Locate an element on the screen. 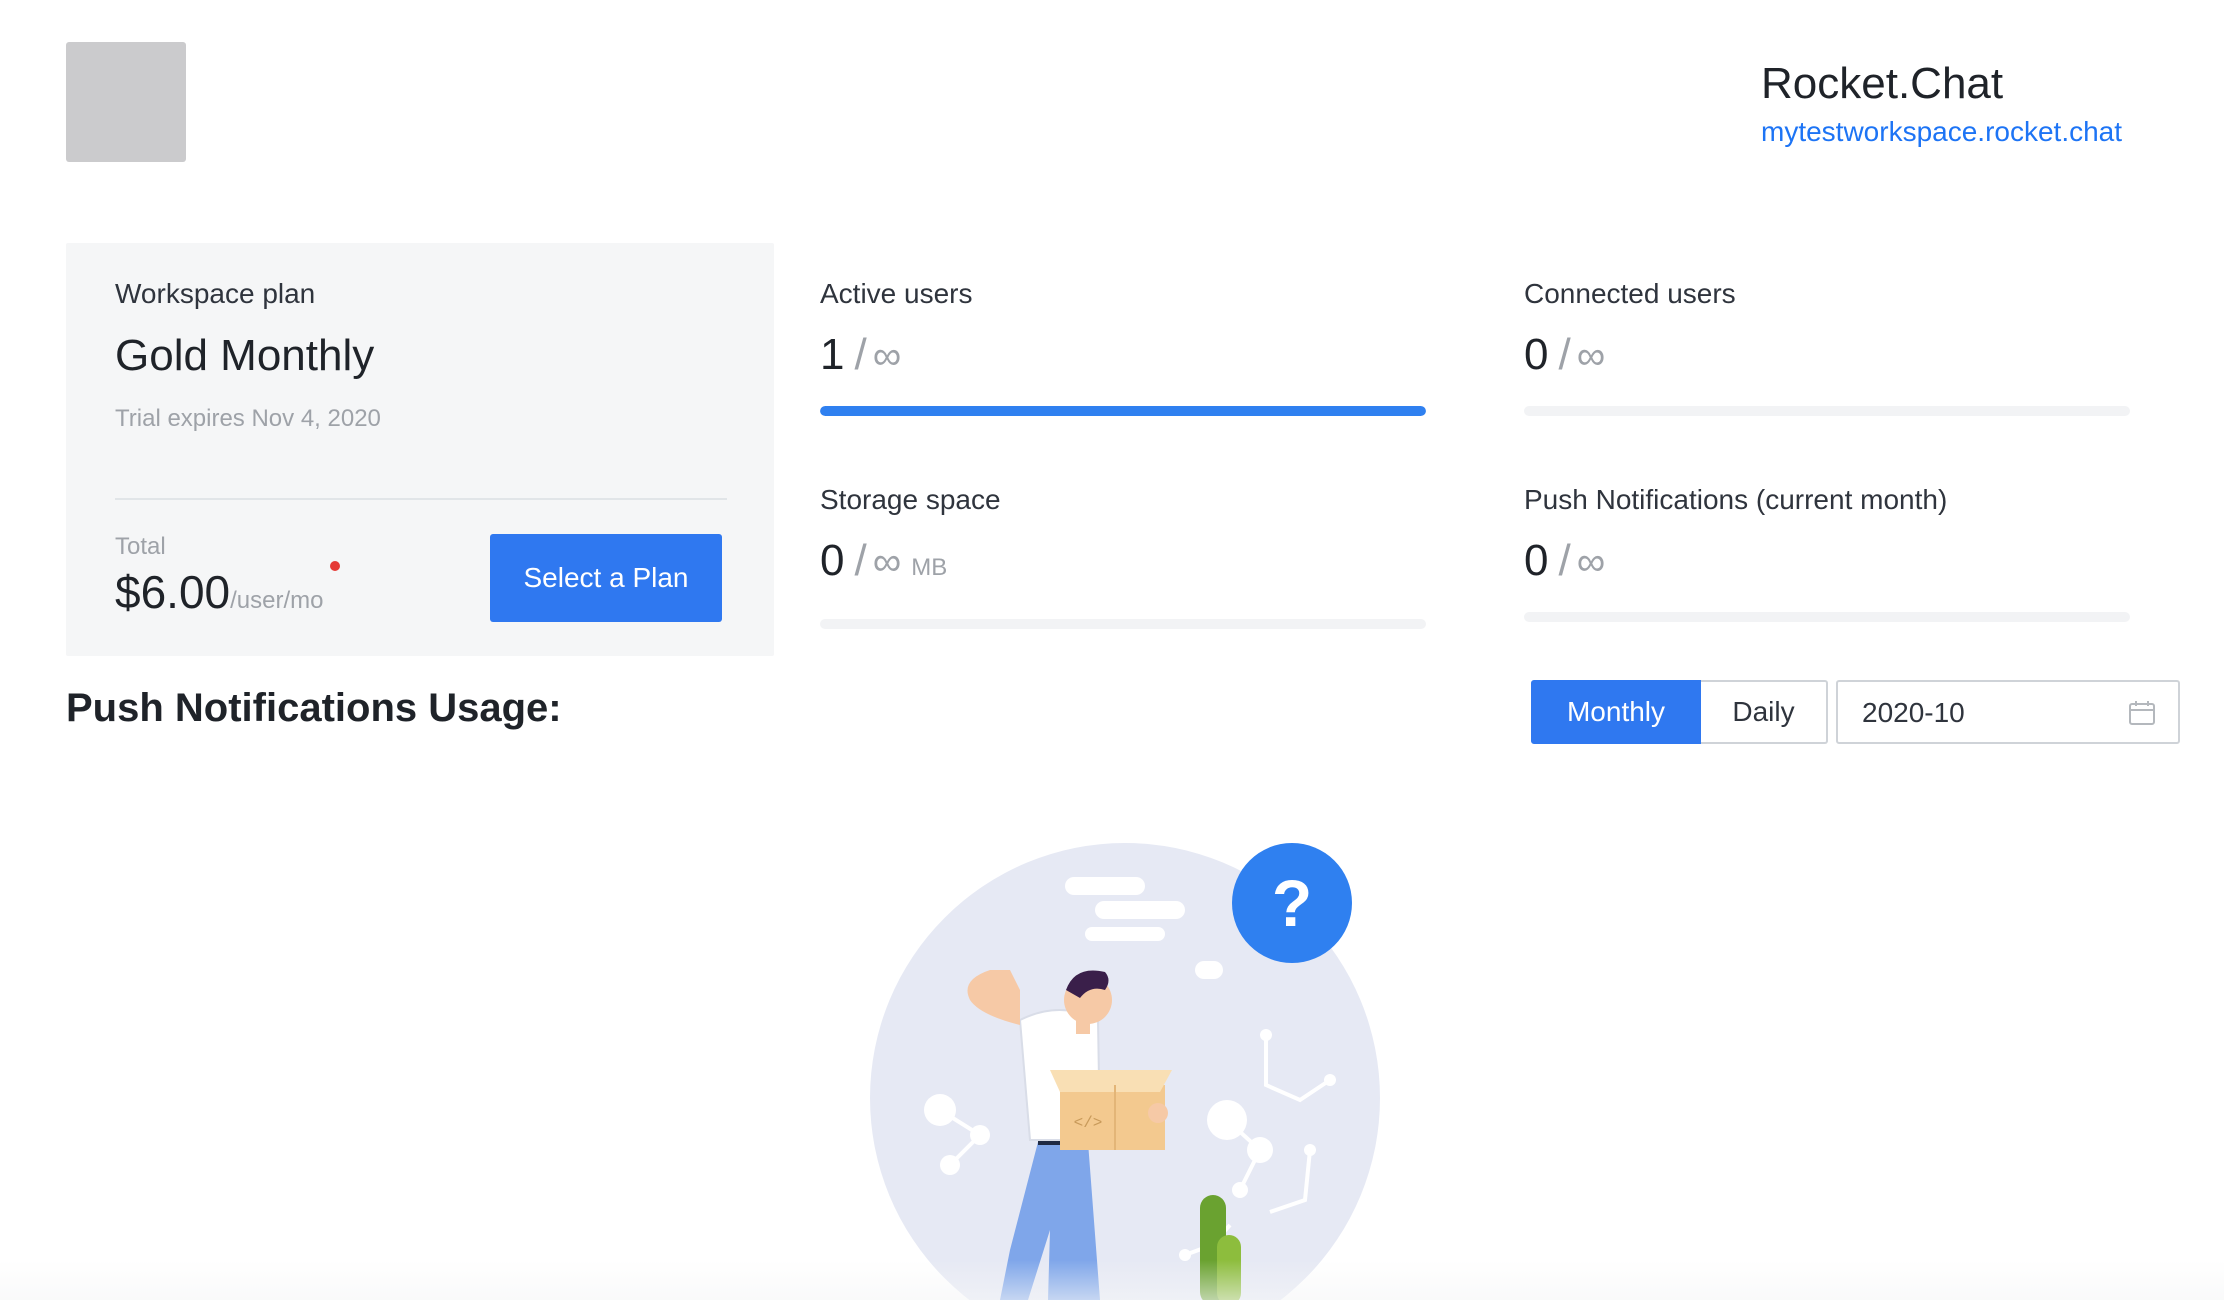  price: $6.00/user/mo is located at coordinates (219, 592).